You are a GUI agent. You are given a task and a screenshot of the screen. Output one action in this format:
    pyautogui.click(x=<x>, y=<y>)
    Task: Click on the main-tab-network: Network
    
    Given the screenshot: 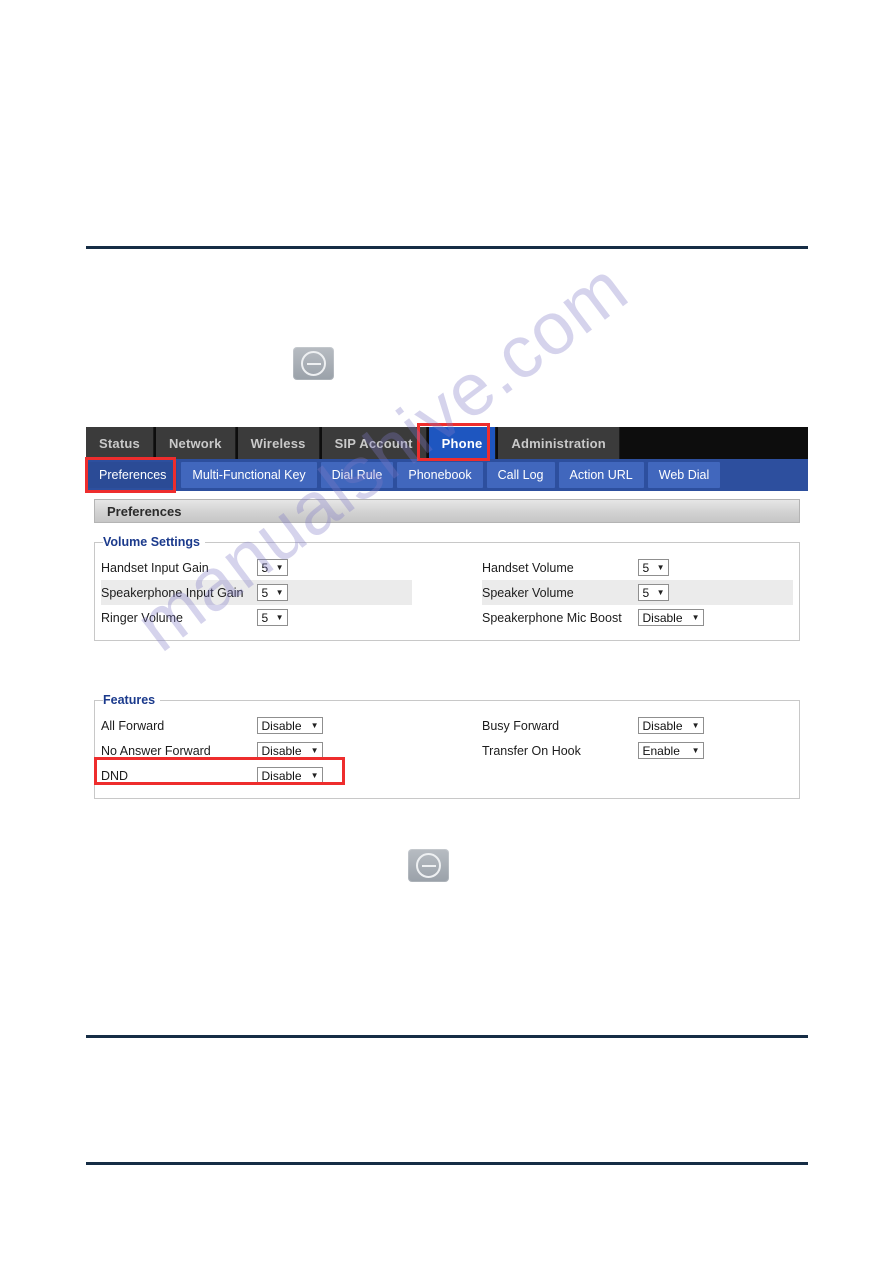 What is the action you would take?
    pyautogui.click(x=195, y=443)
    